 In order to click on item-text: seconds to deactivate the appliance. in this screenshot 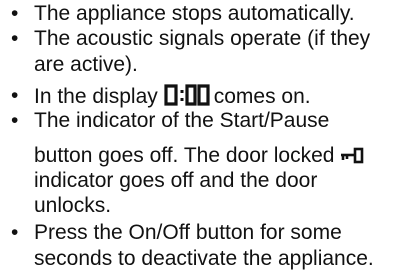, I will do `click(204, 258)`.